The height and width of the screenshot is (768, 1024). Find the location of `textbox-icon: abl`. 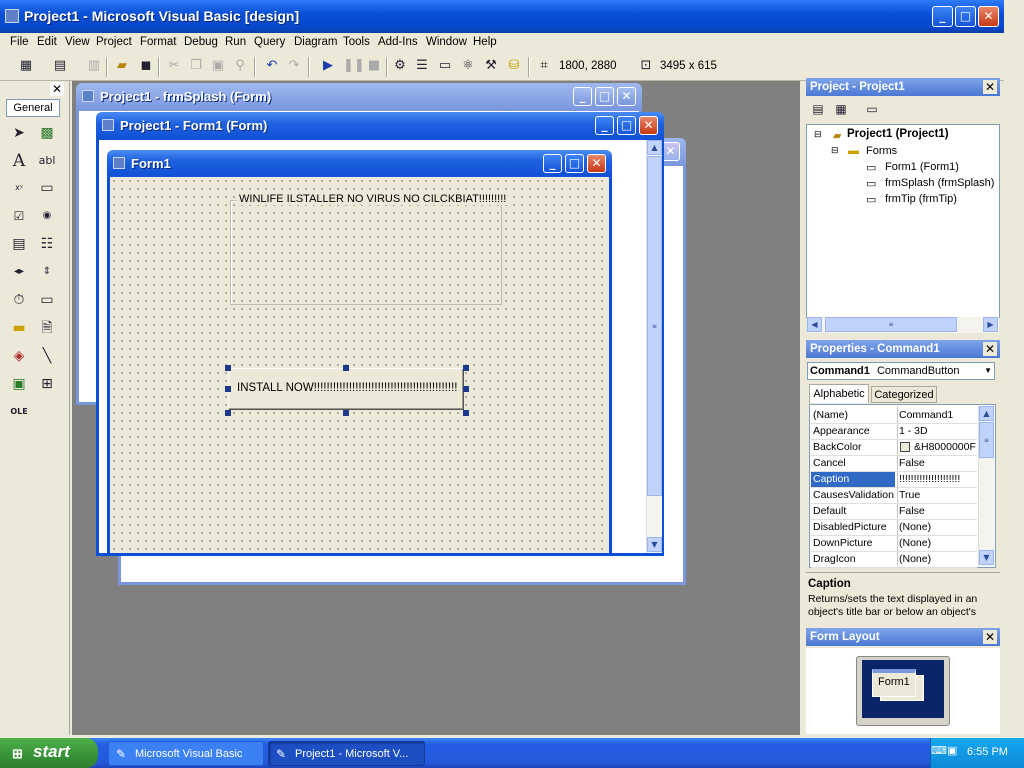

textbox-icon: abl is located at coordinates (47, 161).